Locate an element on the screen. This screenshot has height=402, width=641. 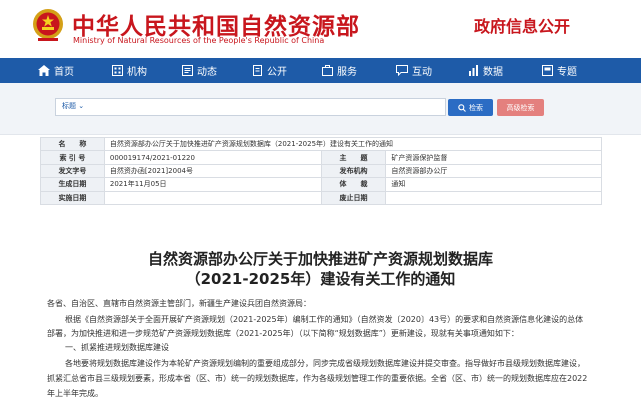
search-button: 检索 is located at coordinates (470, 107).